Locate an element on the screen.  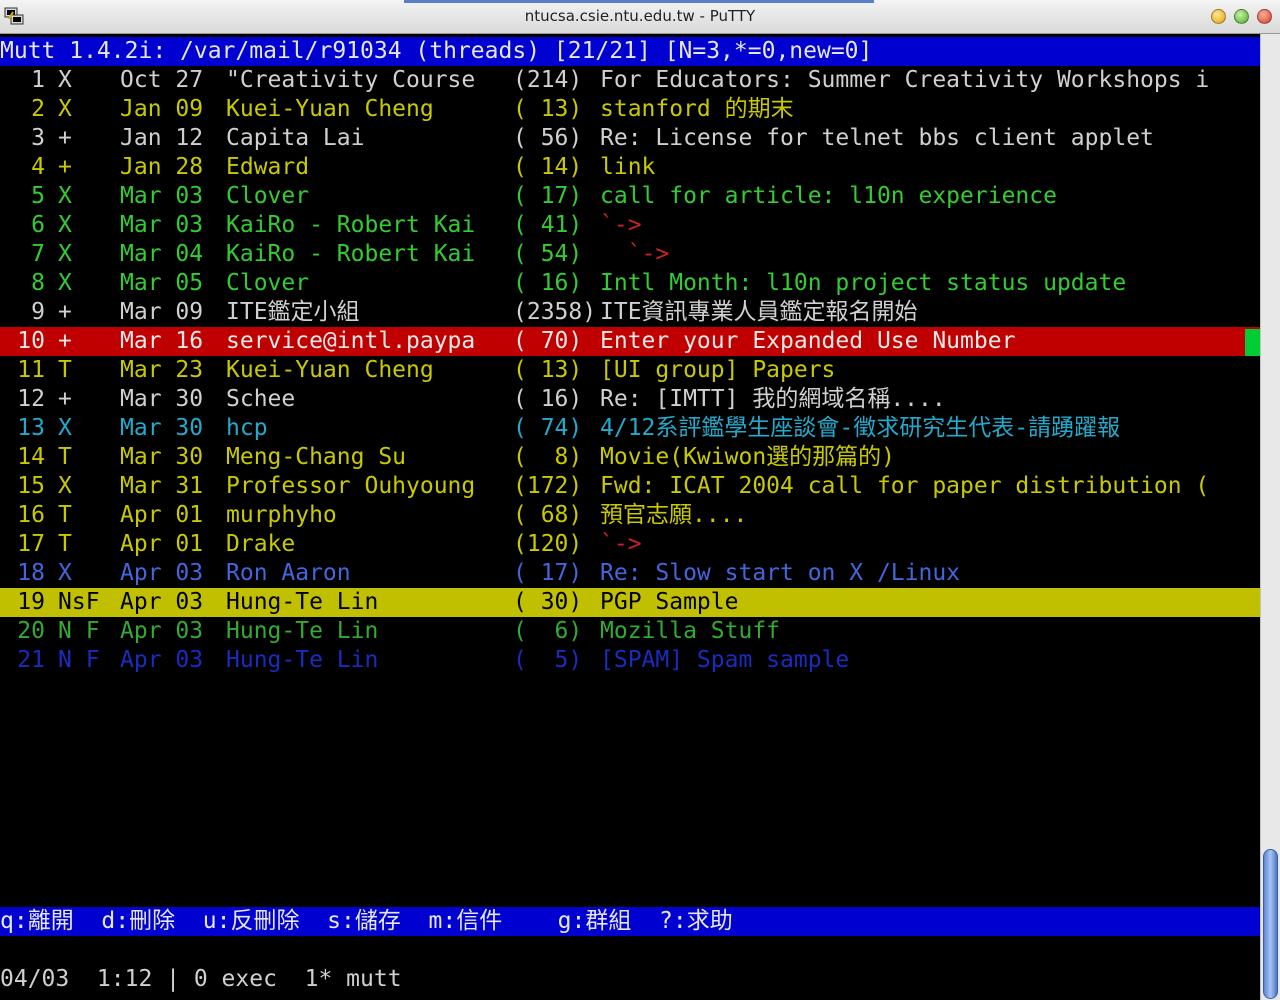
message-size: (172) is located at coordinates (548, 486).